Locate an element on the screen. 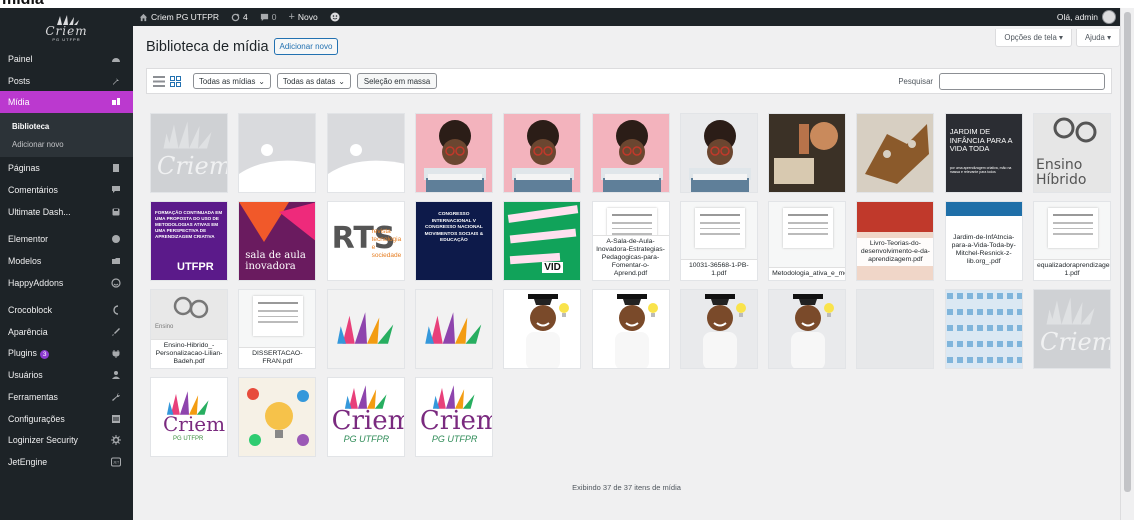 The width and height of the screenshot is (1134, 520). sidebar-item-modelos: Modelos is located at coordinates (66, 261).